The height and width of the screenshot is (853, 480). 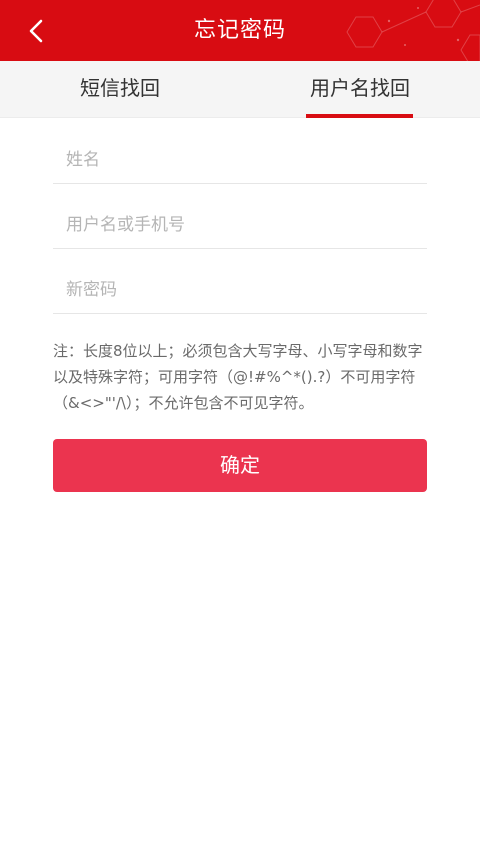 I want to click on tab-sms-recovery: 短信找回, so click(x=120, y=89).